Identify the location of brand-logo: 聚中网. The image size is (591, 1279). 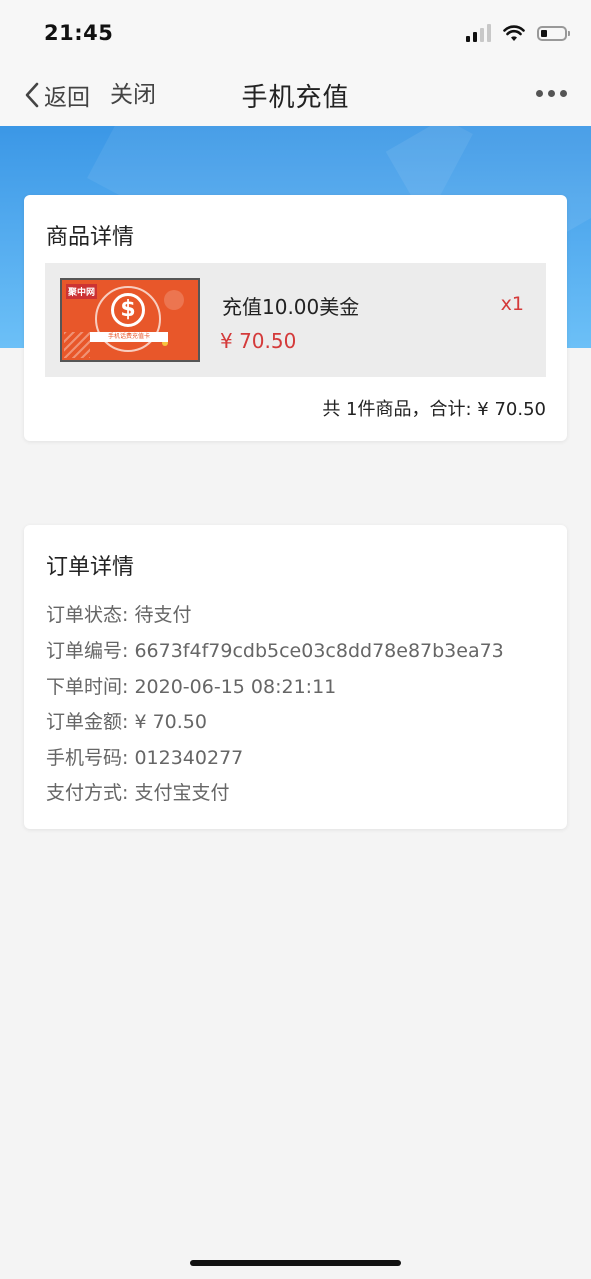
(82, 291).